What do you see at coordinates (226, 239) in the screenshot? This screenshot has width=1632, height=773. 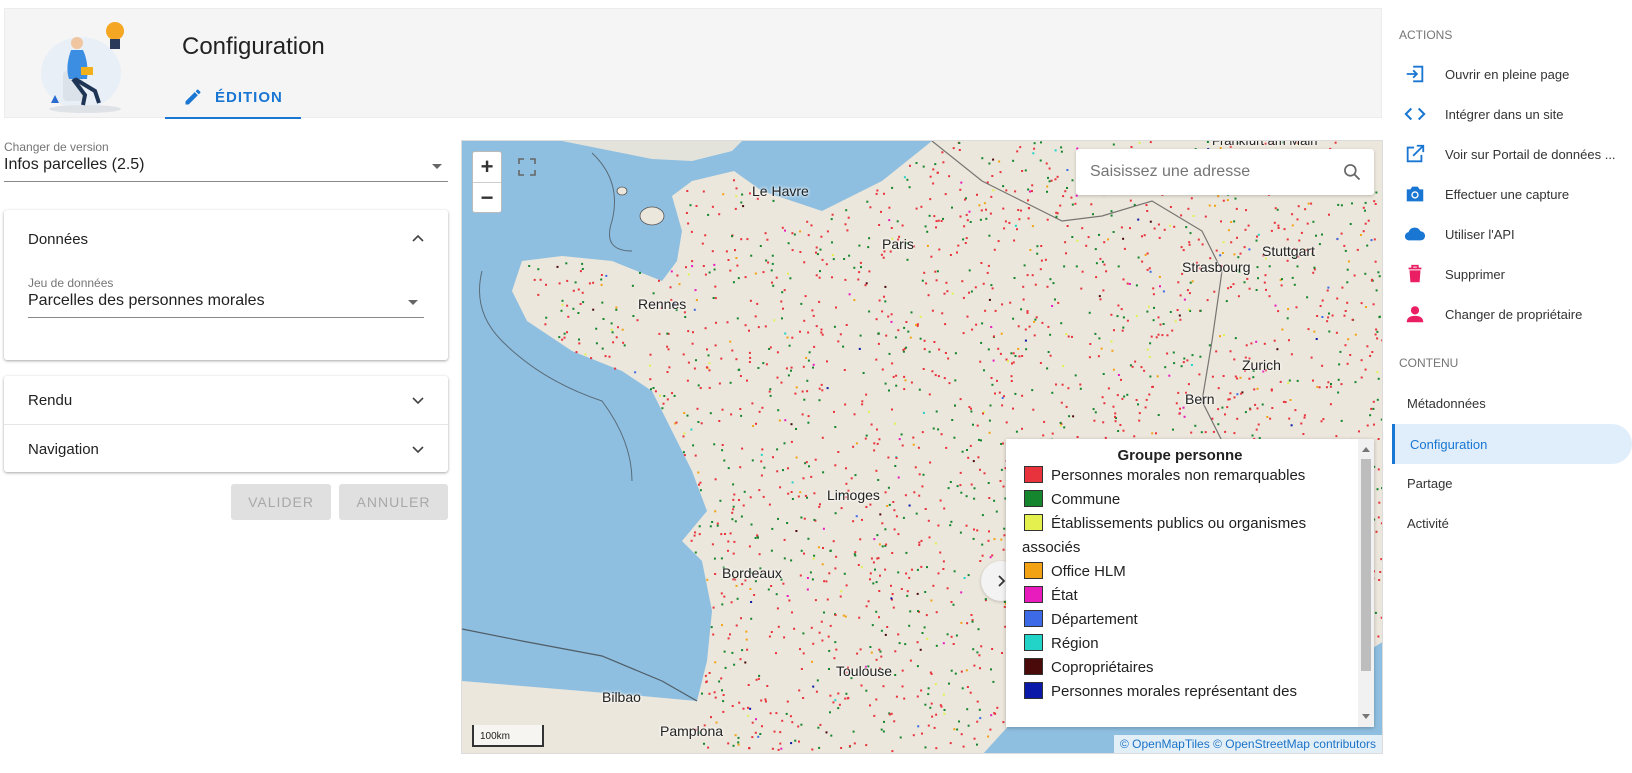 I see `panel-donnees-header: Données` at bounding box center [226, 239].